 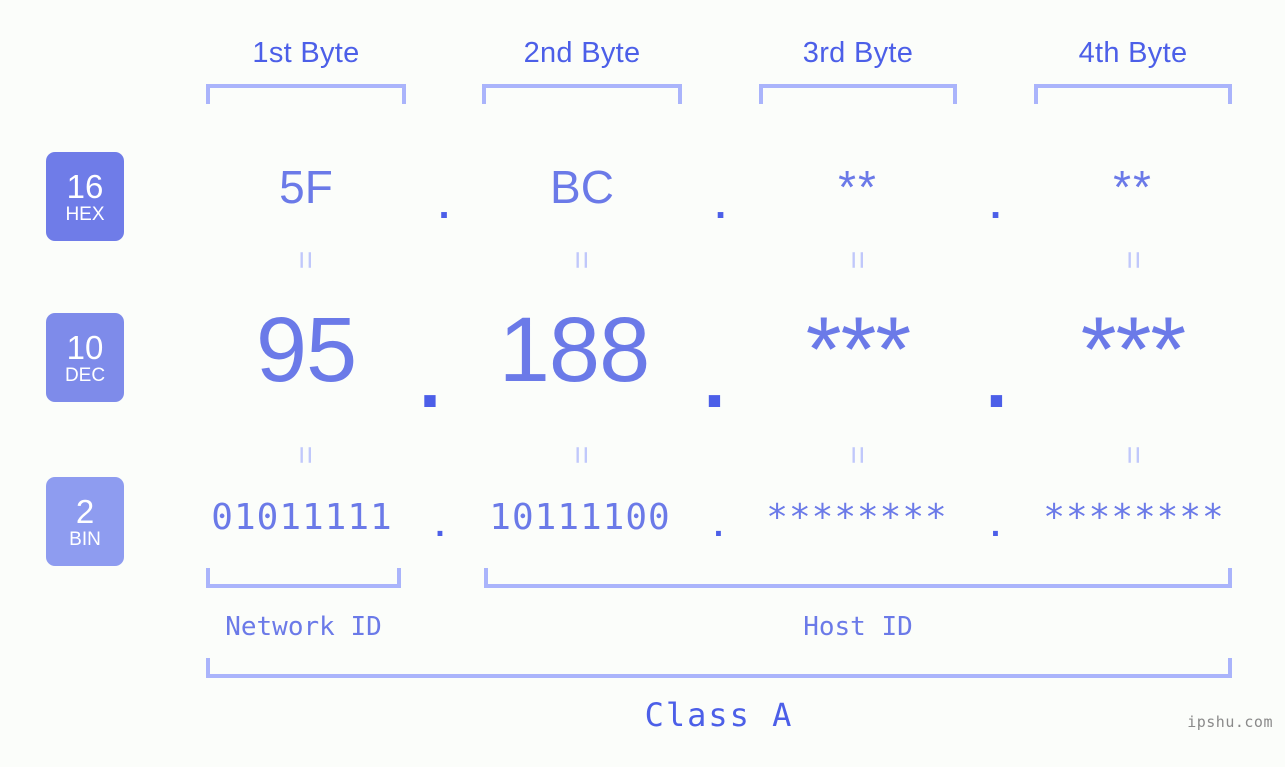 What do you see at coordinates (582, 260) in the screenshot?
I see `equals-hex-dec-2: =` at bounding box center [582, 260].